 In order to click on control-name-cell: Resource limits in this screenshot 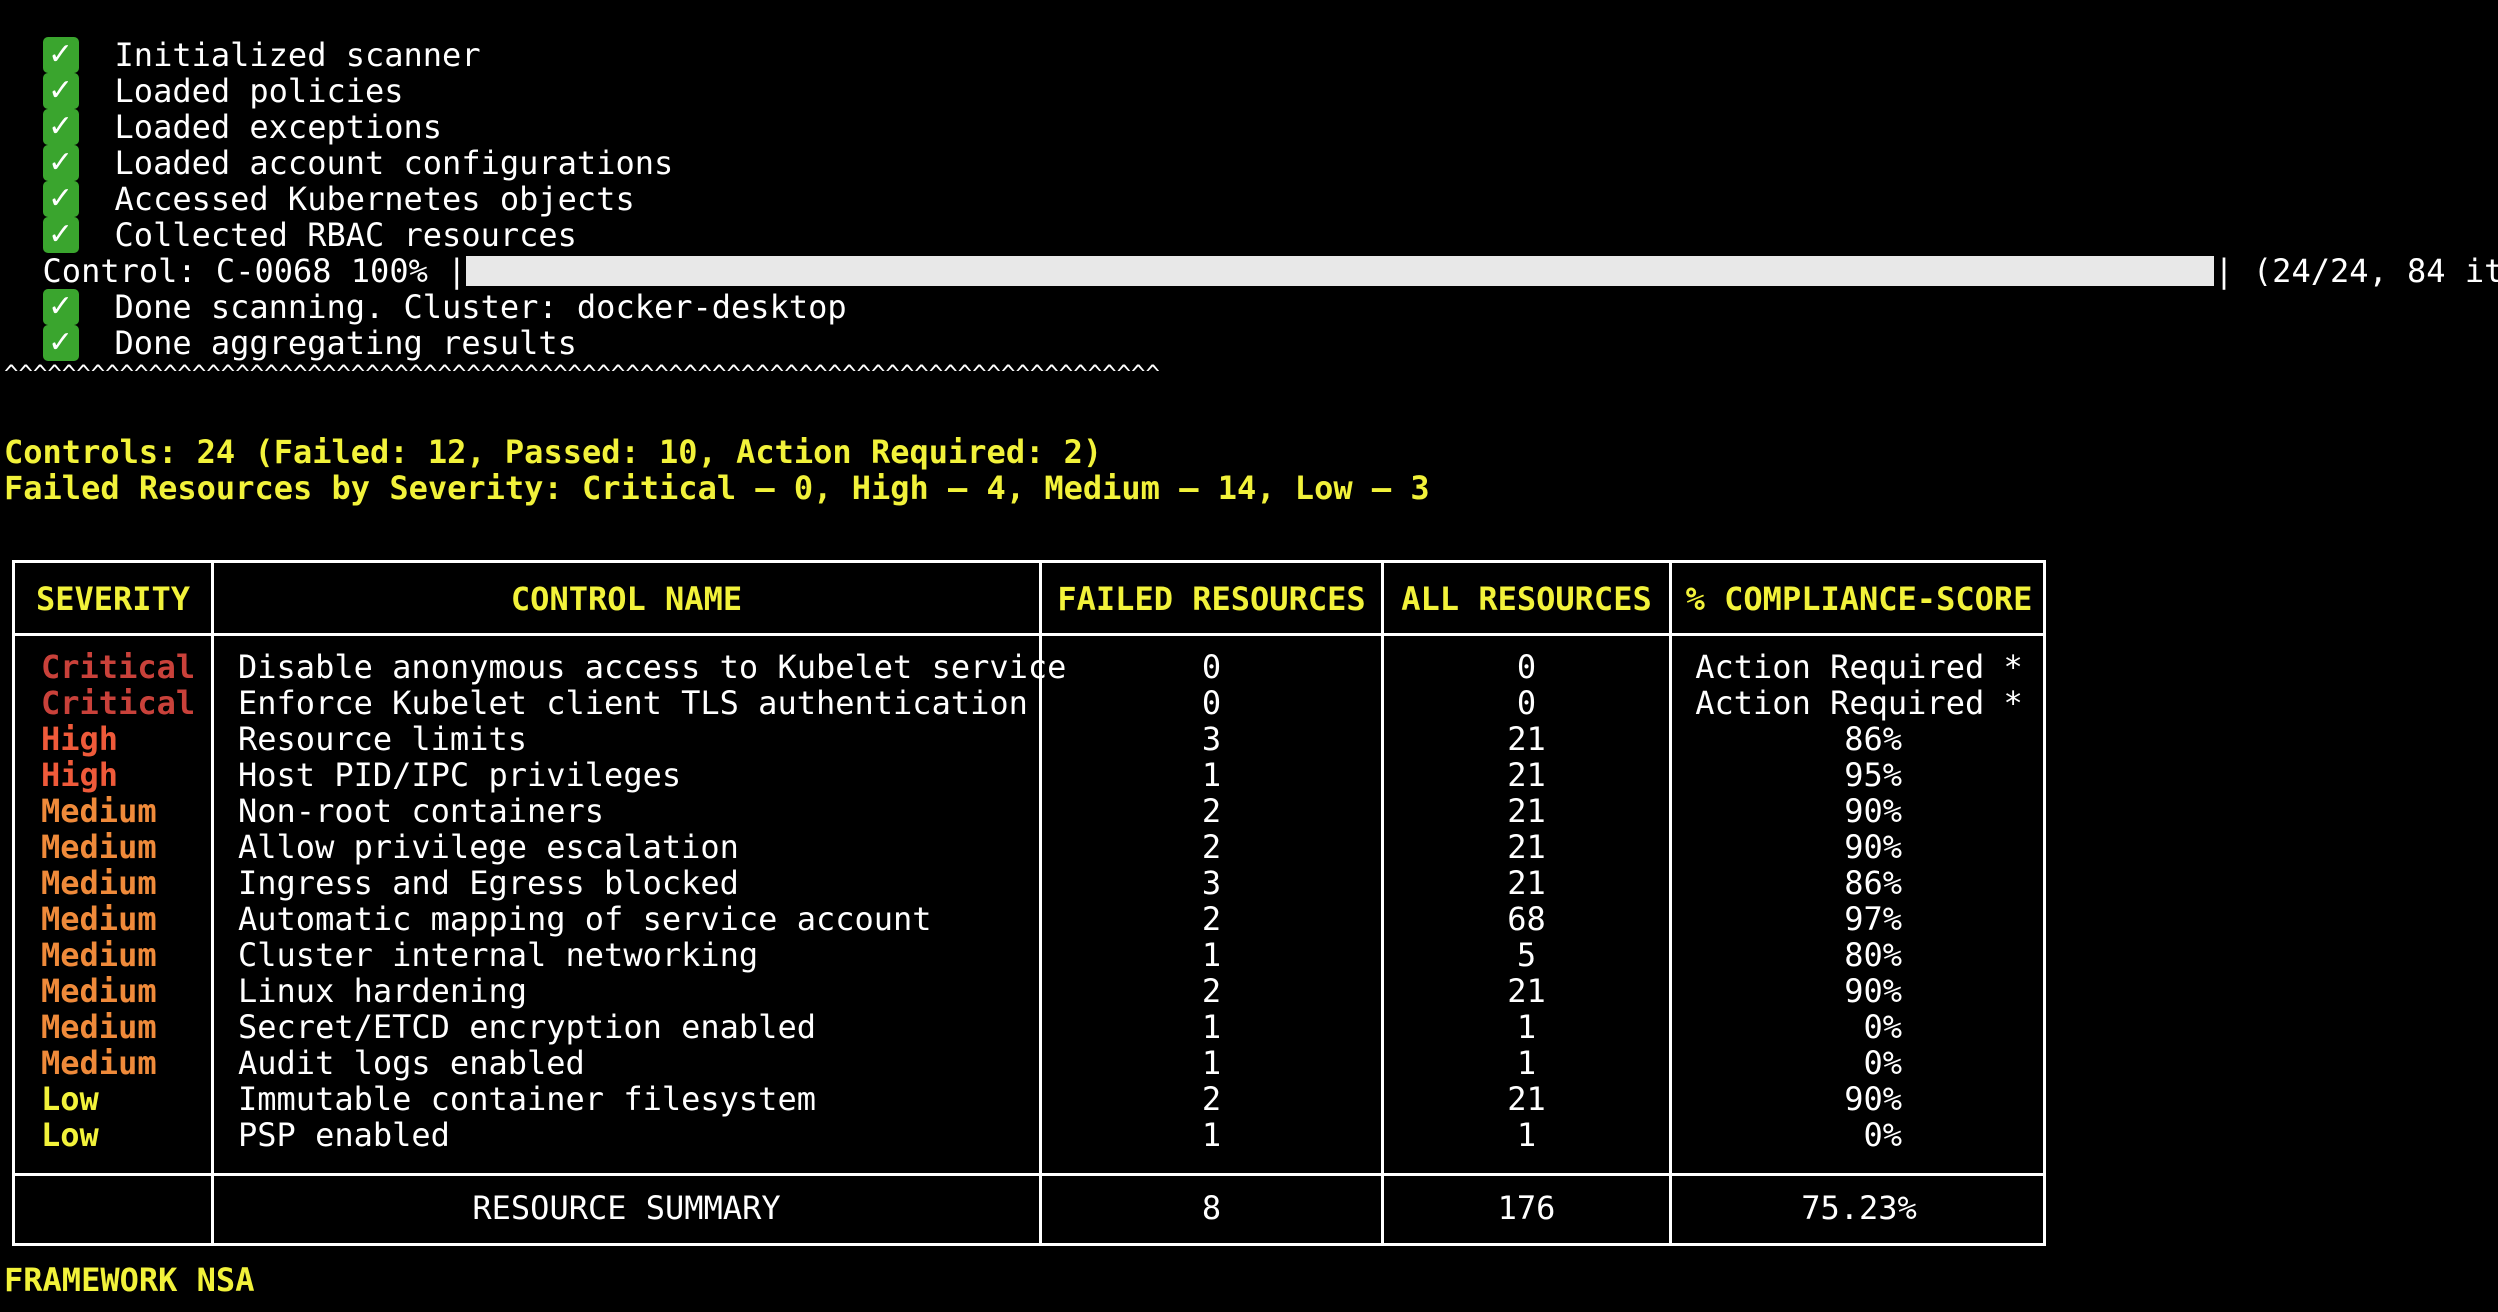, I will do `click(382, 739)`.